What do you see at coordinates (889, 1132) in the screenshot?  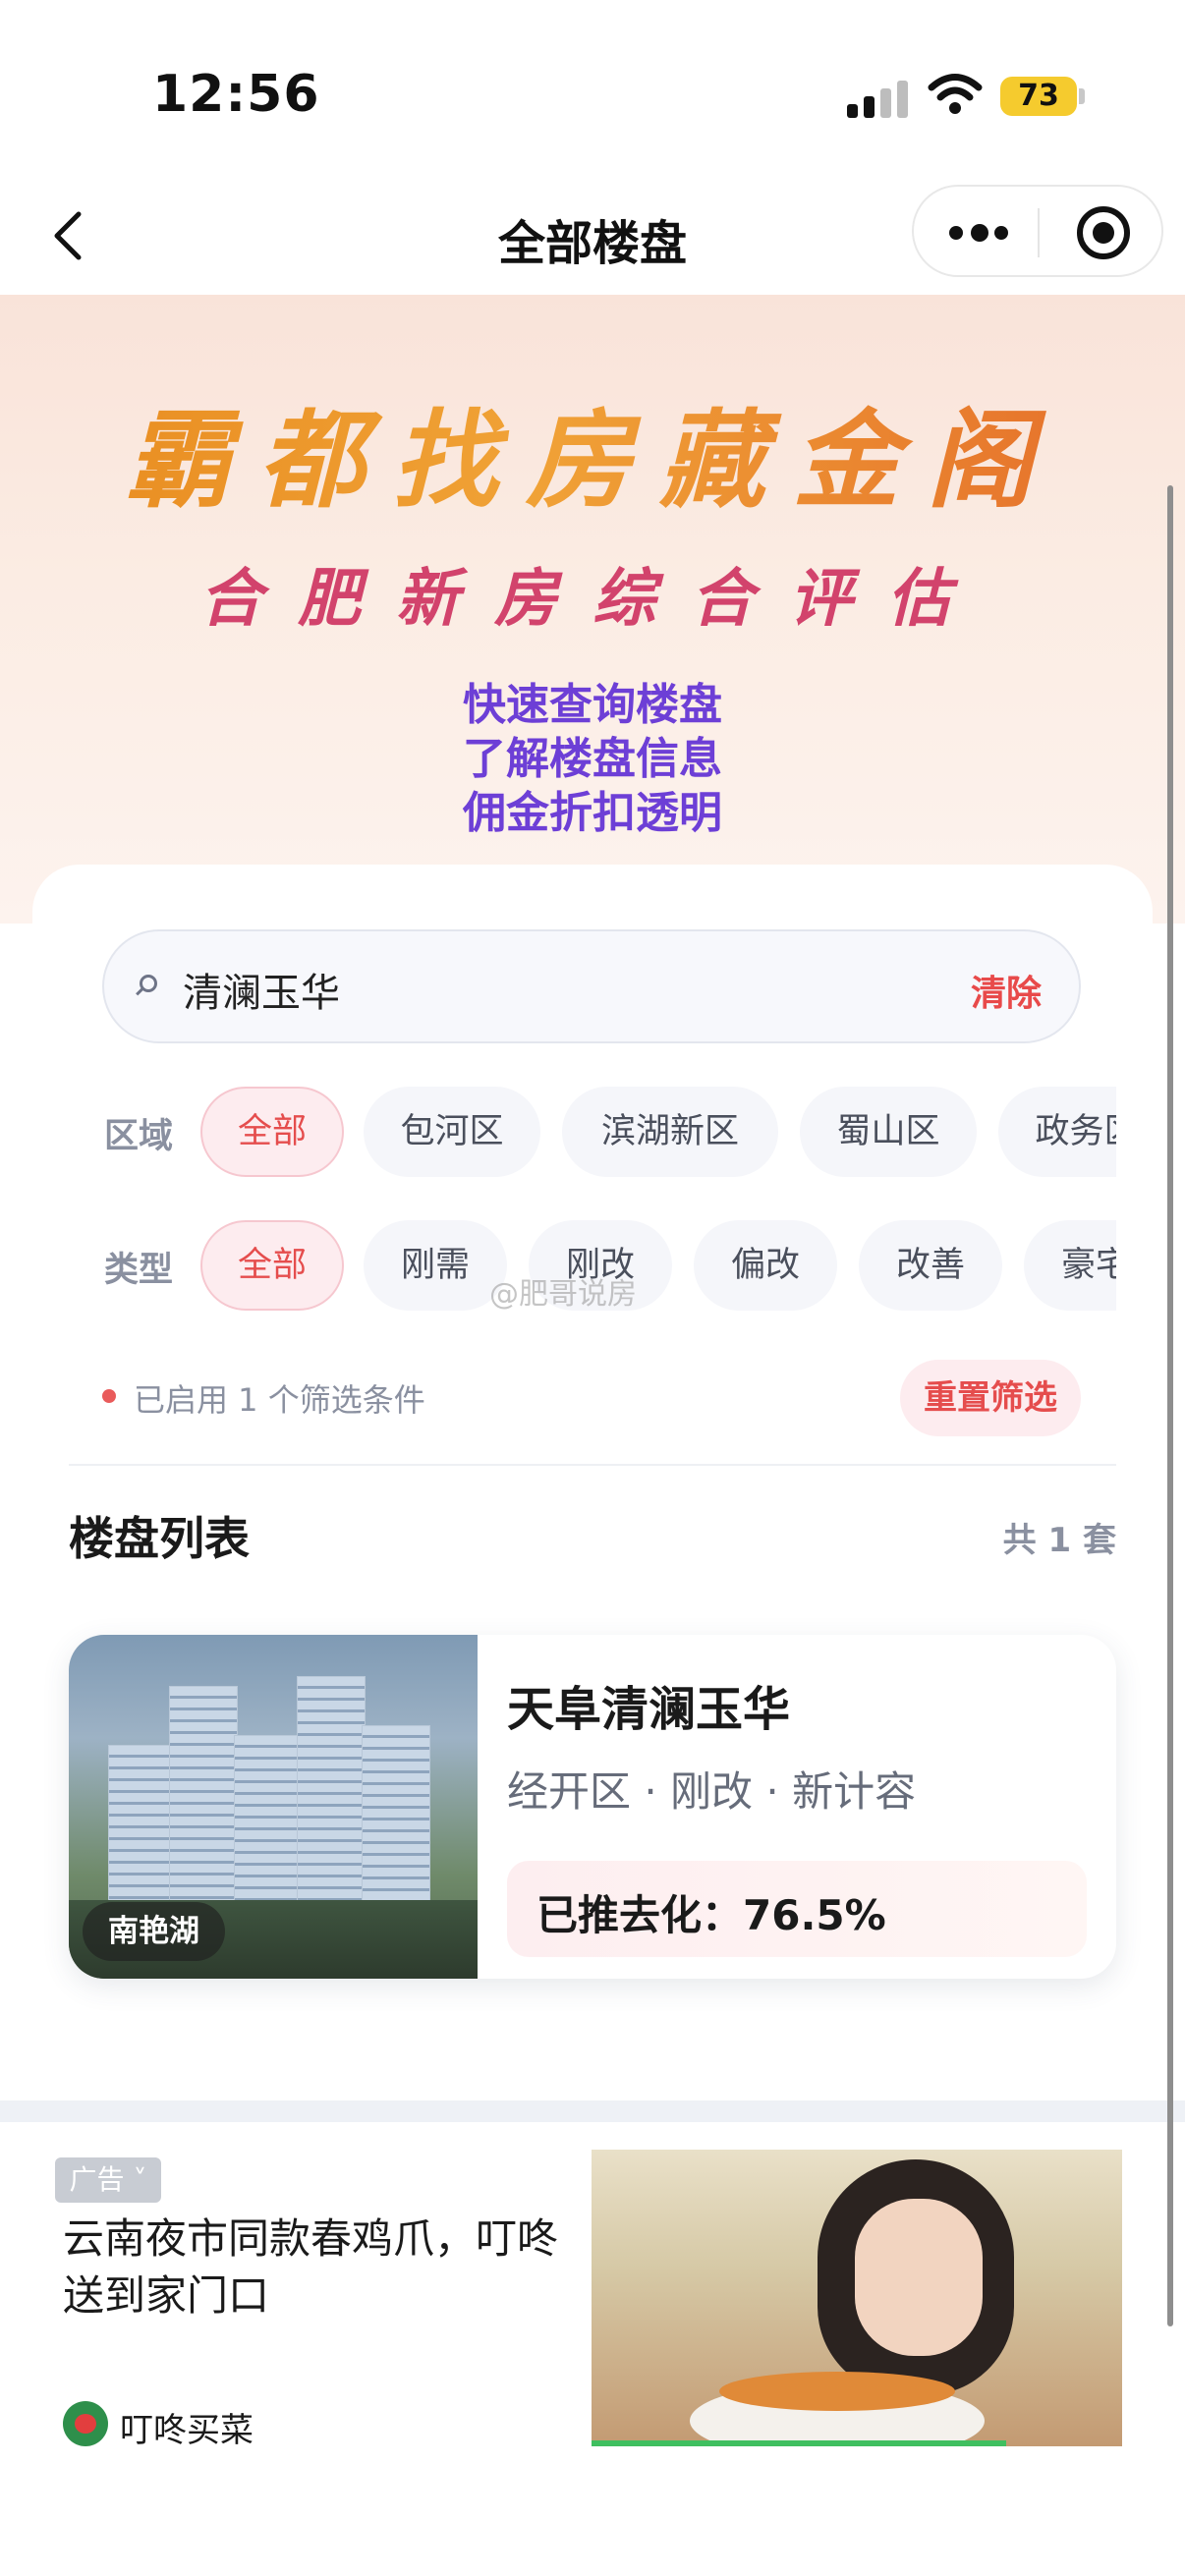 I see `region-chip-shushan: 蜀山区` at bounding box center [889, 1132].